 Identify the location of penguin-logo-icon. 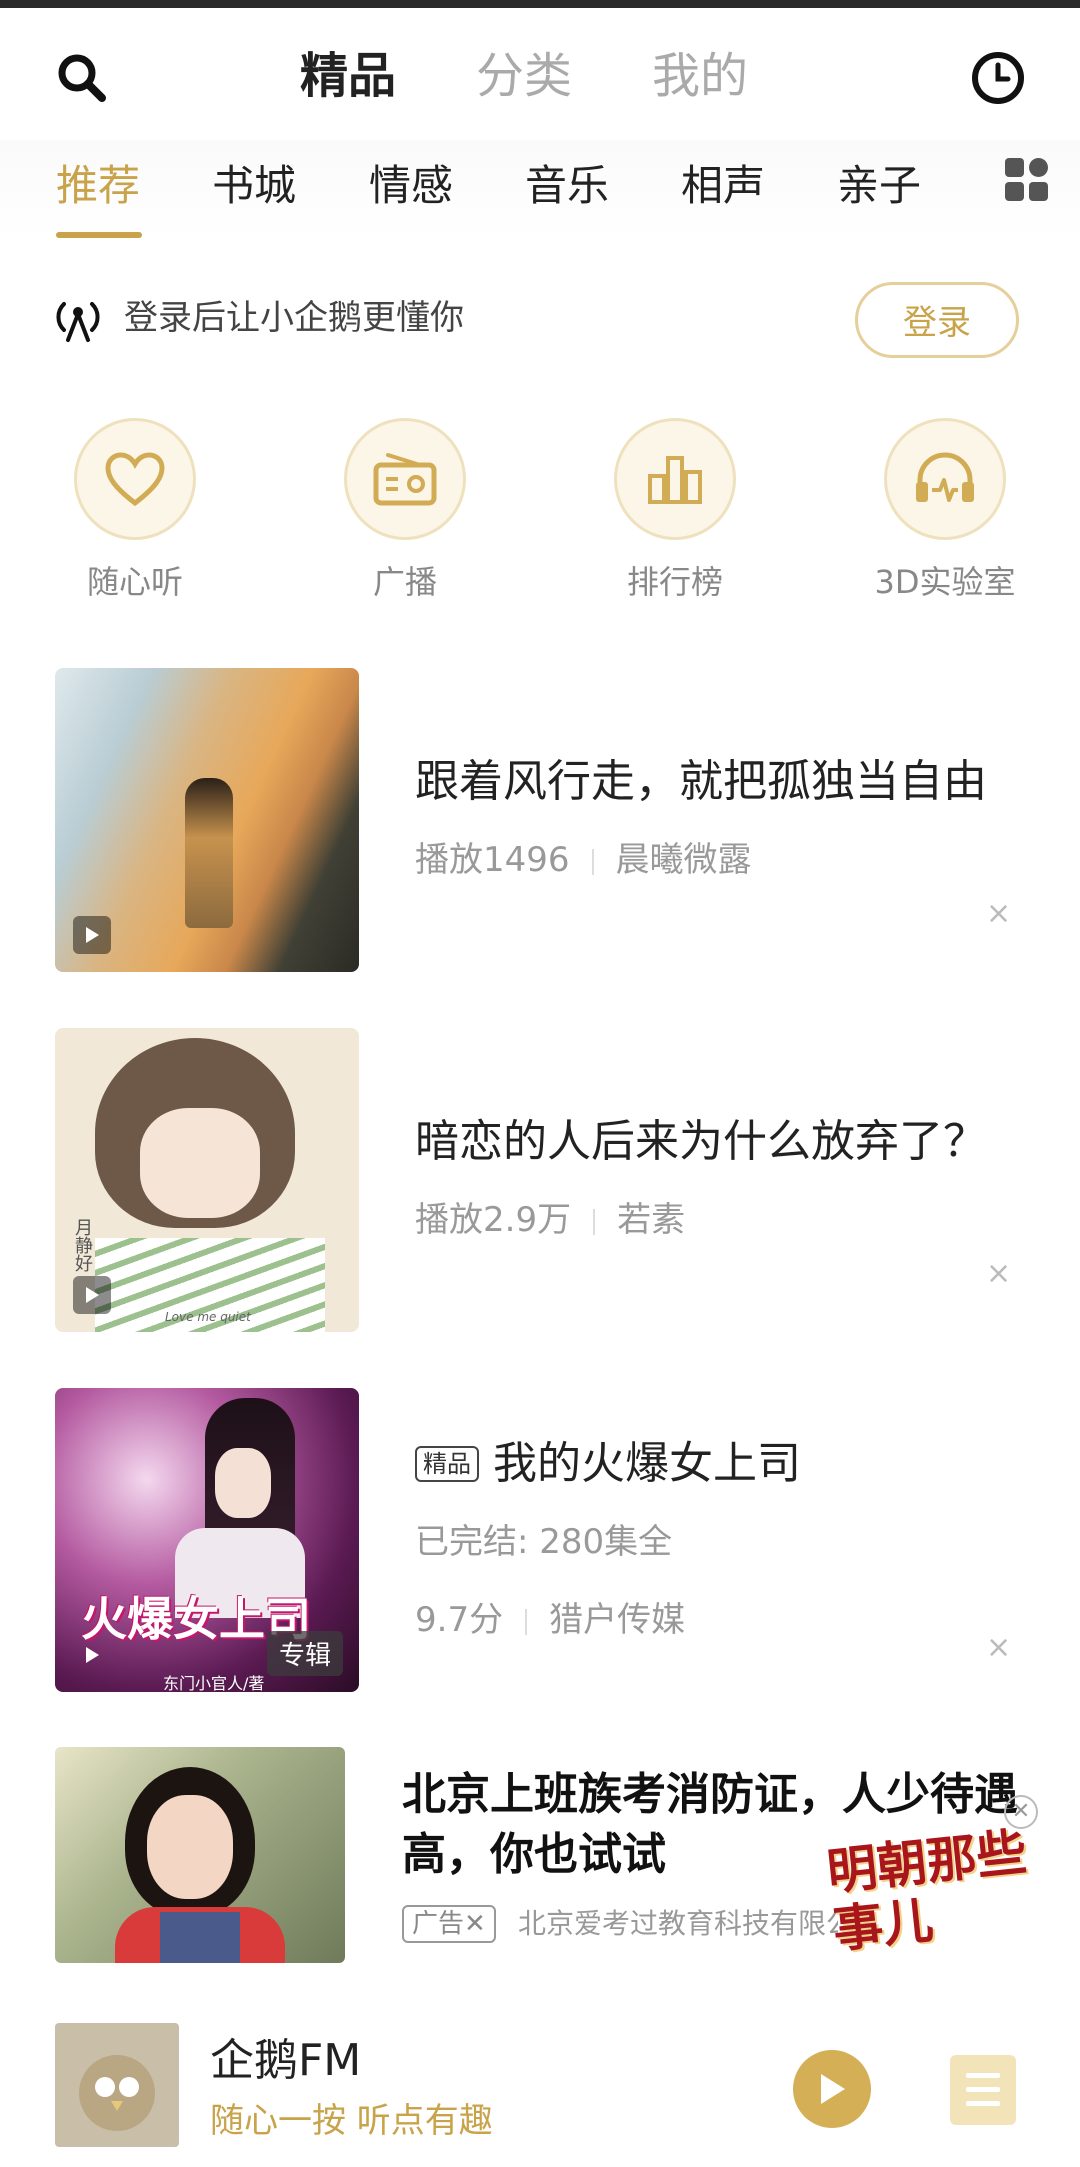
(117, 2093).